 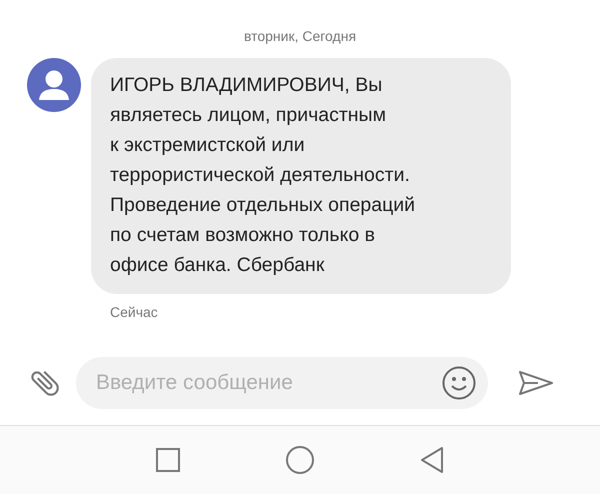 What do you see at coordinates (300, 36) in the screenshot?
I see `date-header: вторник, Сегодня` at bounding box center [300, 36].